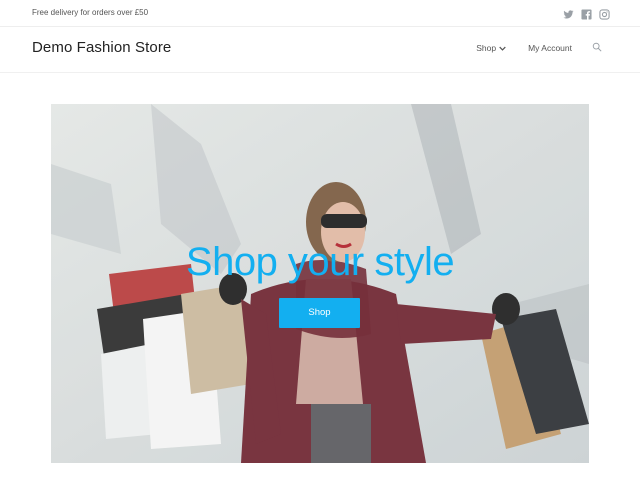  What do you see at coordinates (320, 50) in the screenshot?
I see `site-header: Demo Fashion Store Shop My Account` at bounding box center [320, 50].